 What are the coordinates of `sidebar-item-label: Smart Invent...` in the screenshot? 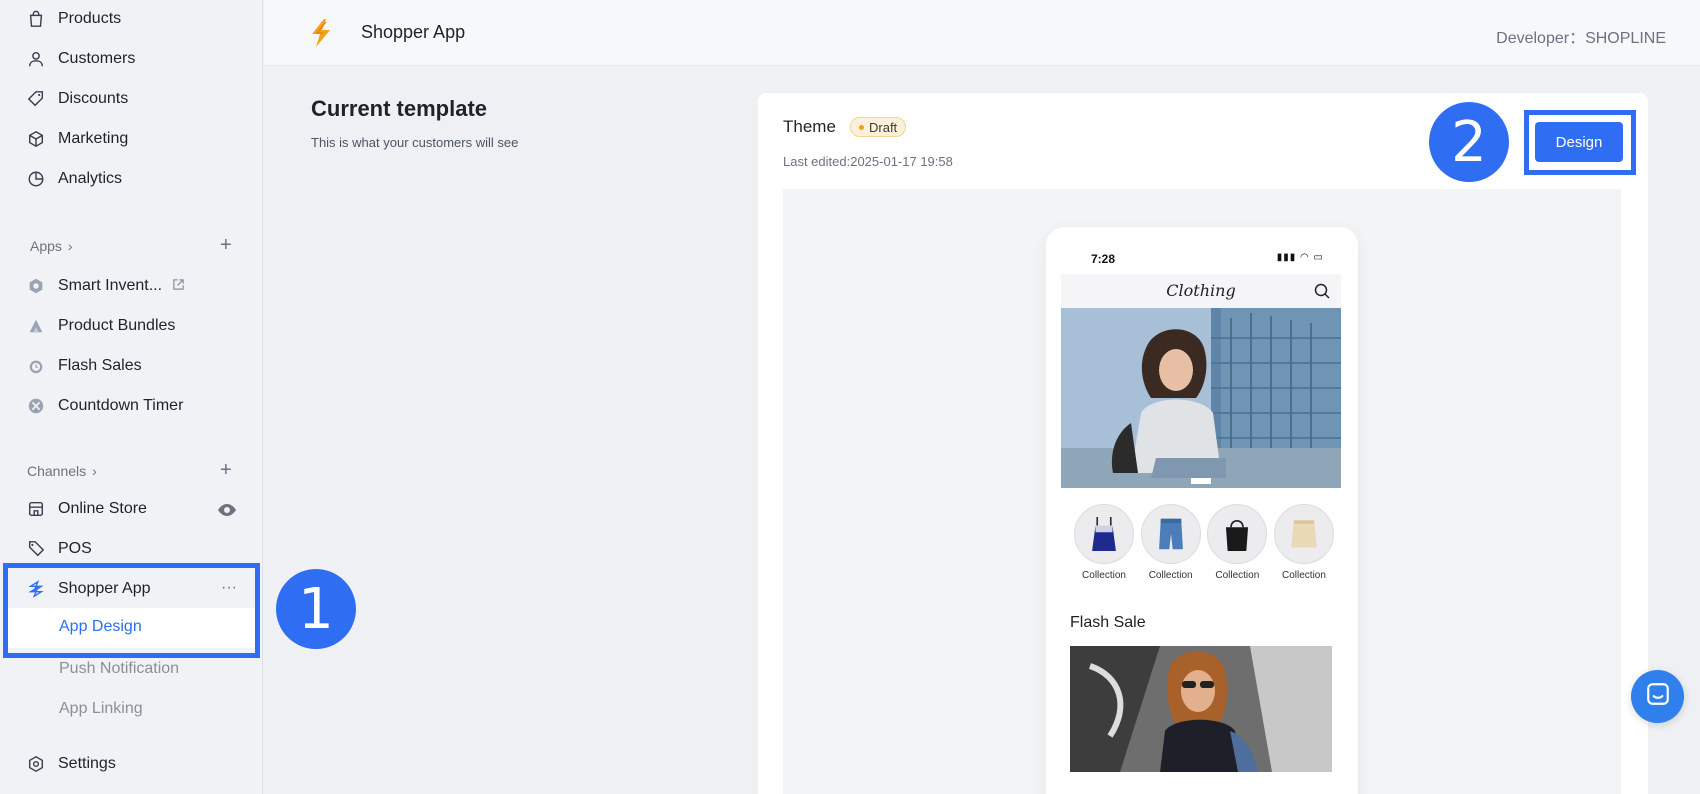 It's located at (110, 285).